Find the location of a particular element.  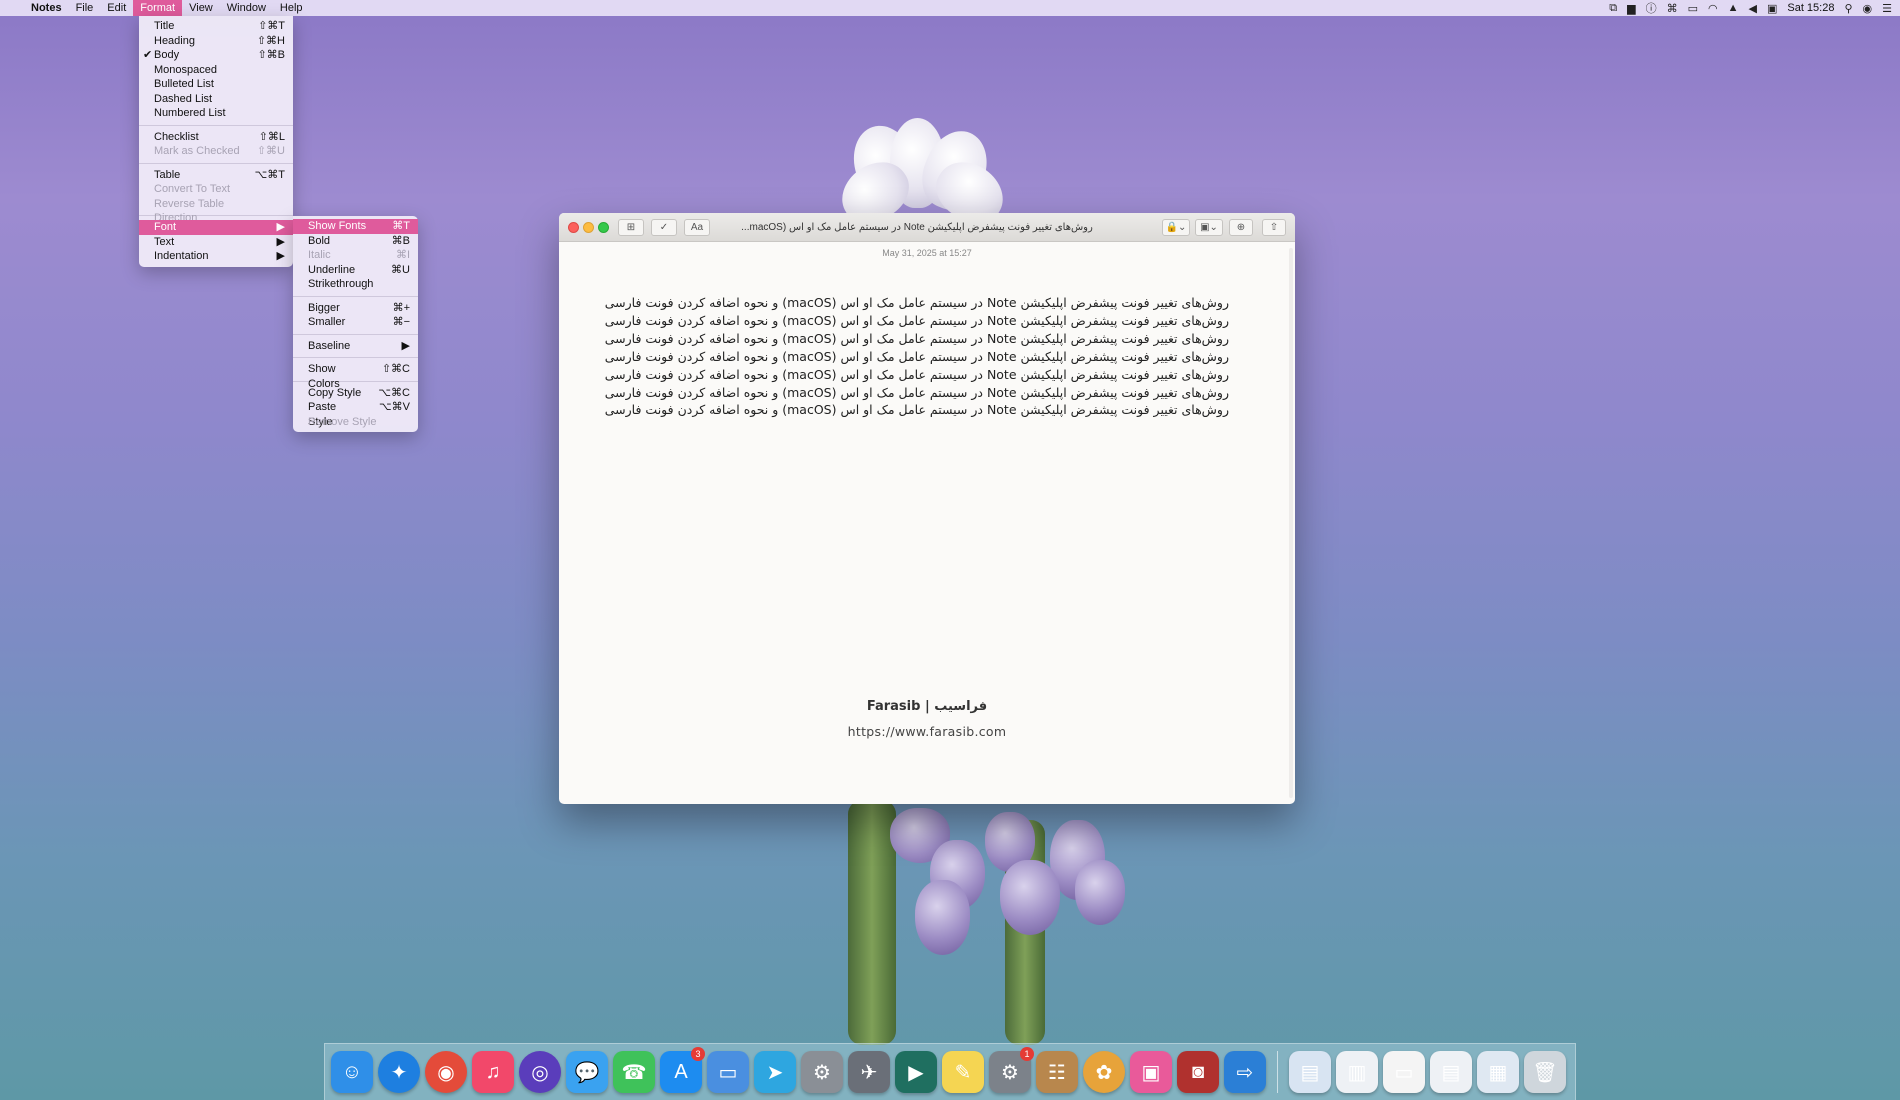

dock-launchpad-icon: ✈ is located at coordinates (869, 1072).